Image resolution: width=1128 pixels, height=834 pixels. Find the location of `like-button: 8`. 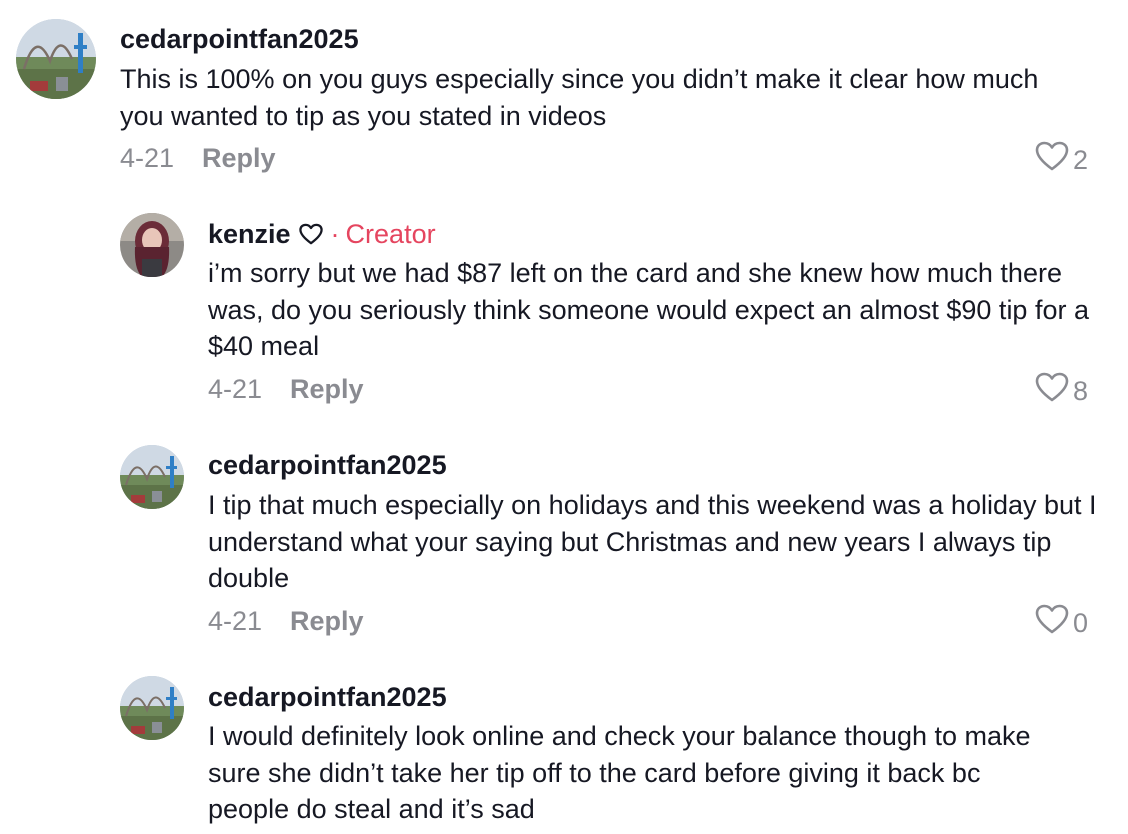

like-button: 8 is located at coordinates (1061, 391).